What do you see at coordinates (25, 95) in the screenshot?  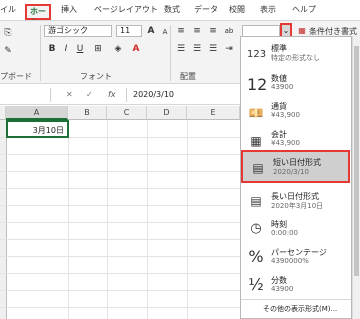 I see `name-box` at bounding box center [25, 95].